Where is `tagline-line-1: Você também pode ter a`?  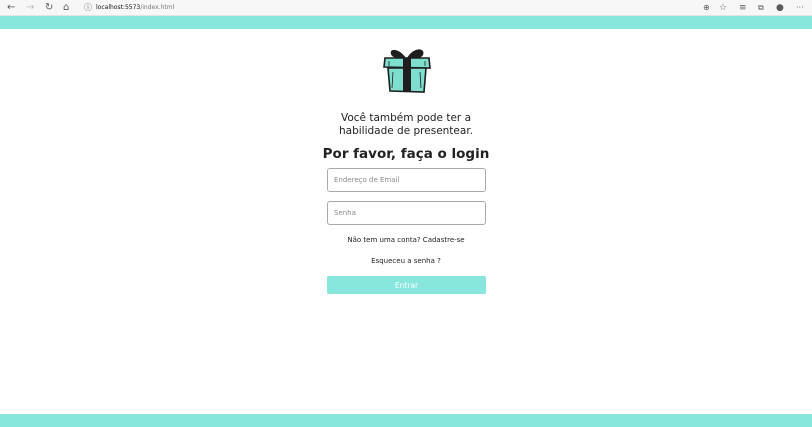
tagline-line-1: Você também pode ter a is located at coordinates (406, 118).